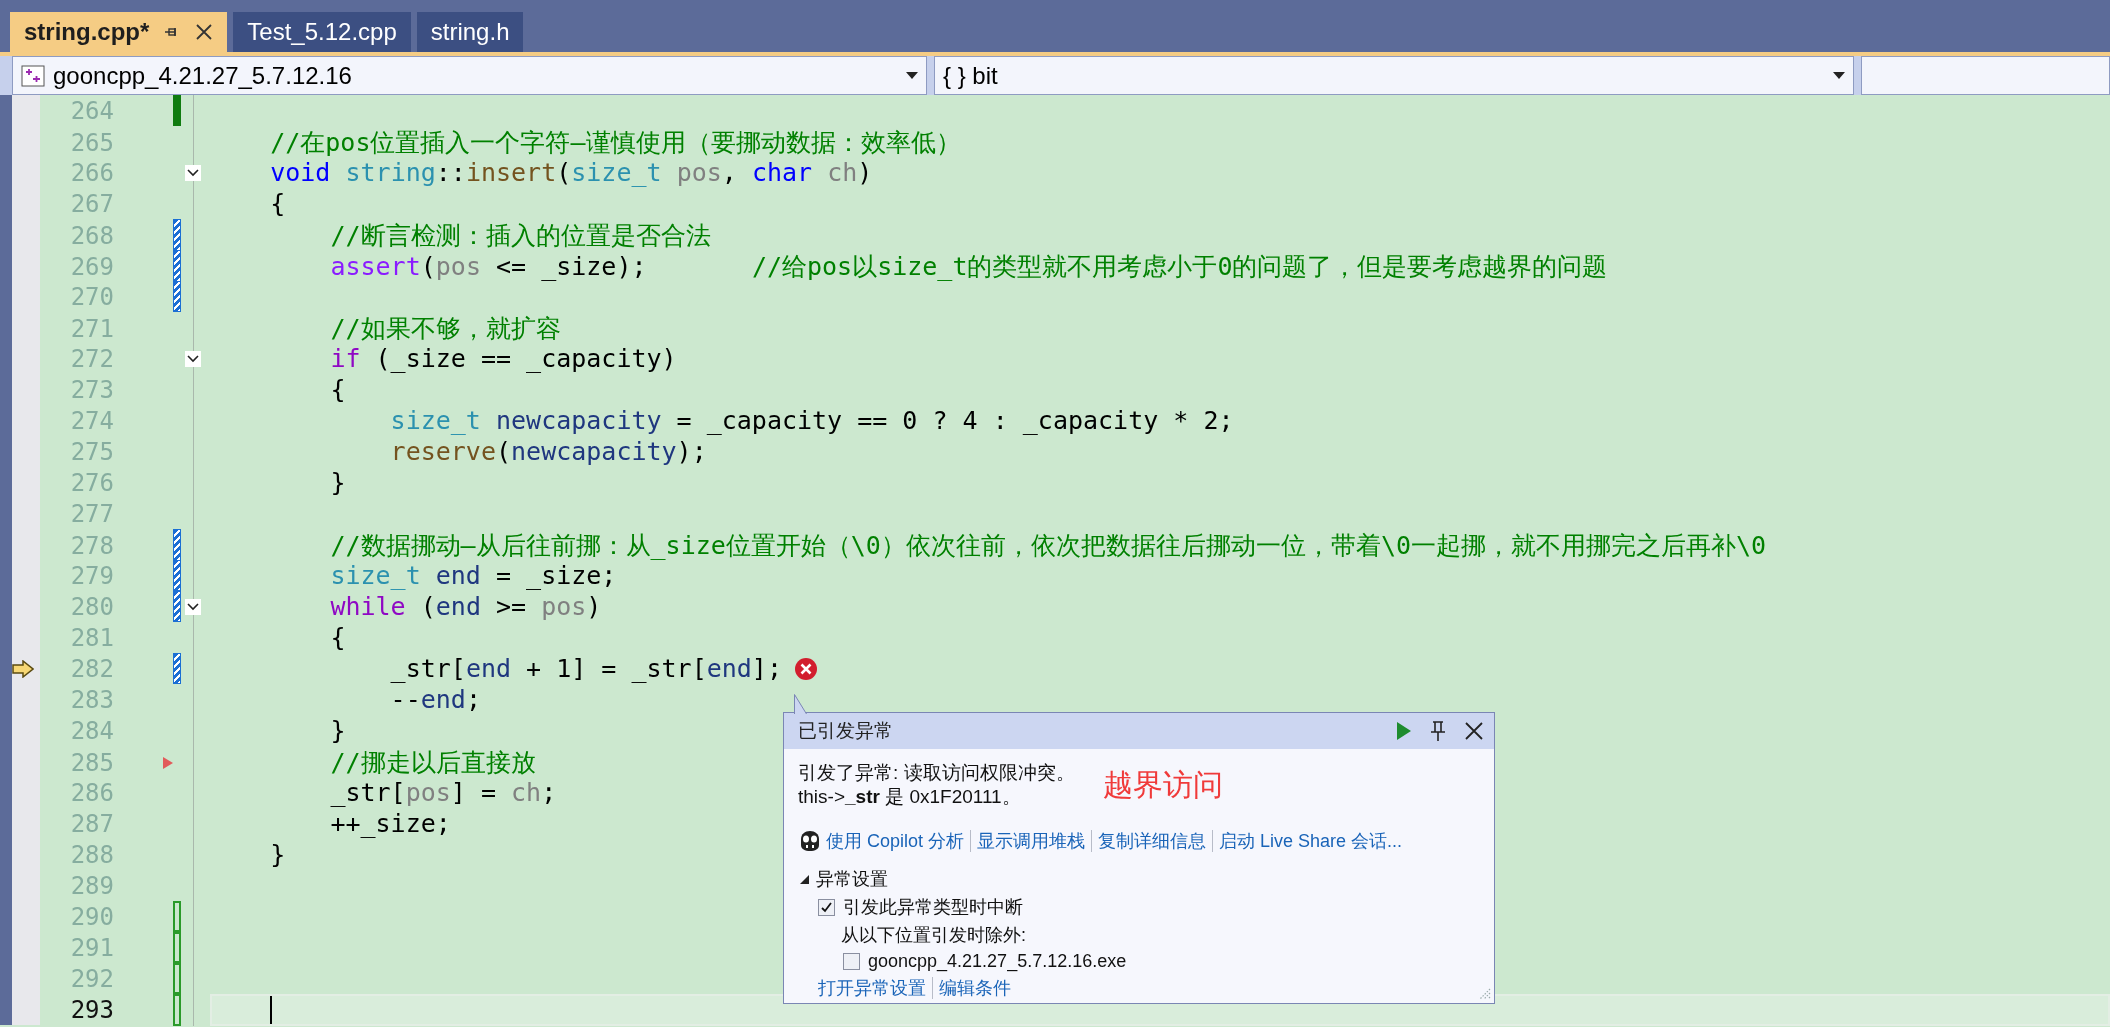 The width and height of the screenshot is (2110, 1027). Describe the element at coordinates (895, 841) in the screenshot. I see `action-link: 使用 Copilot 分析` at that location.